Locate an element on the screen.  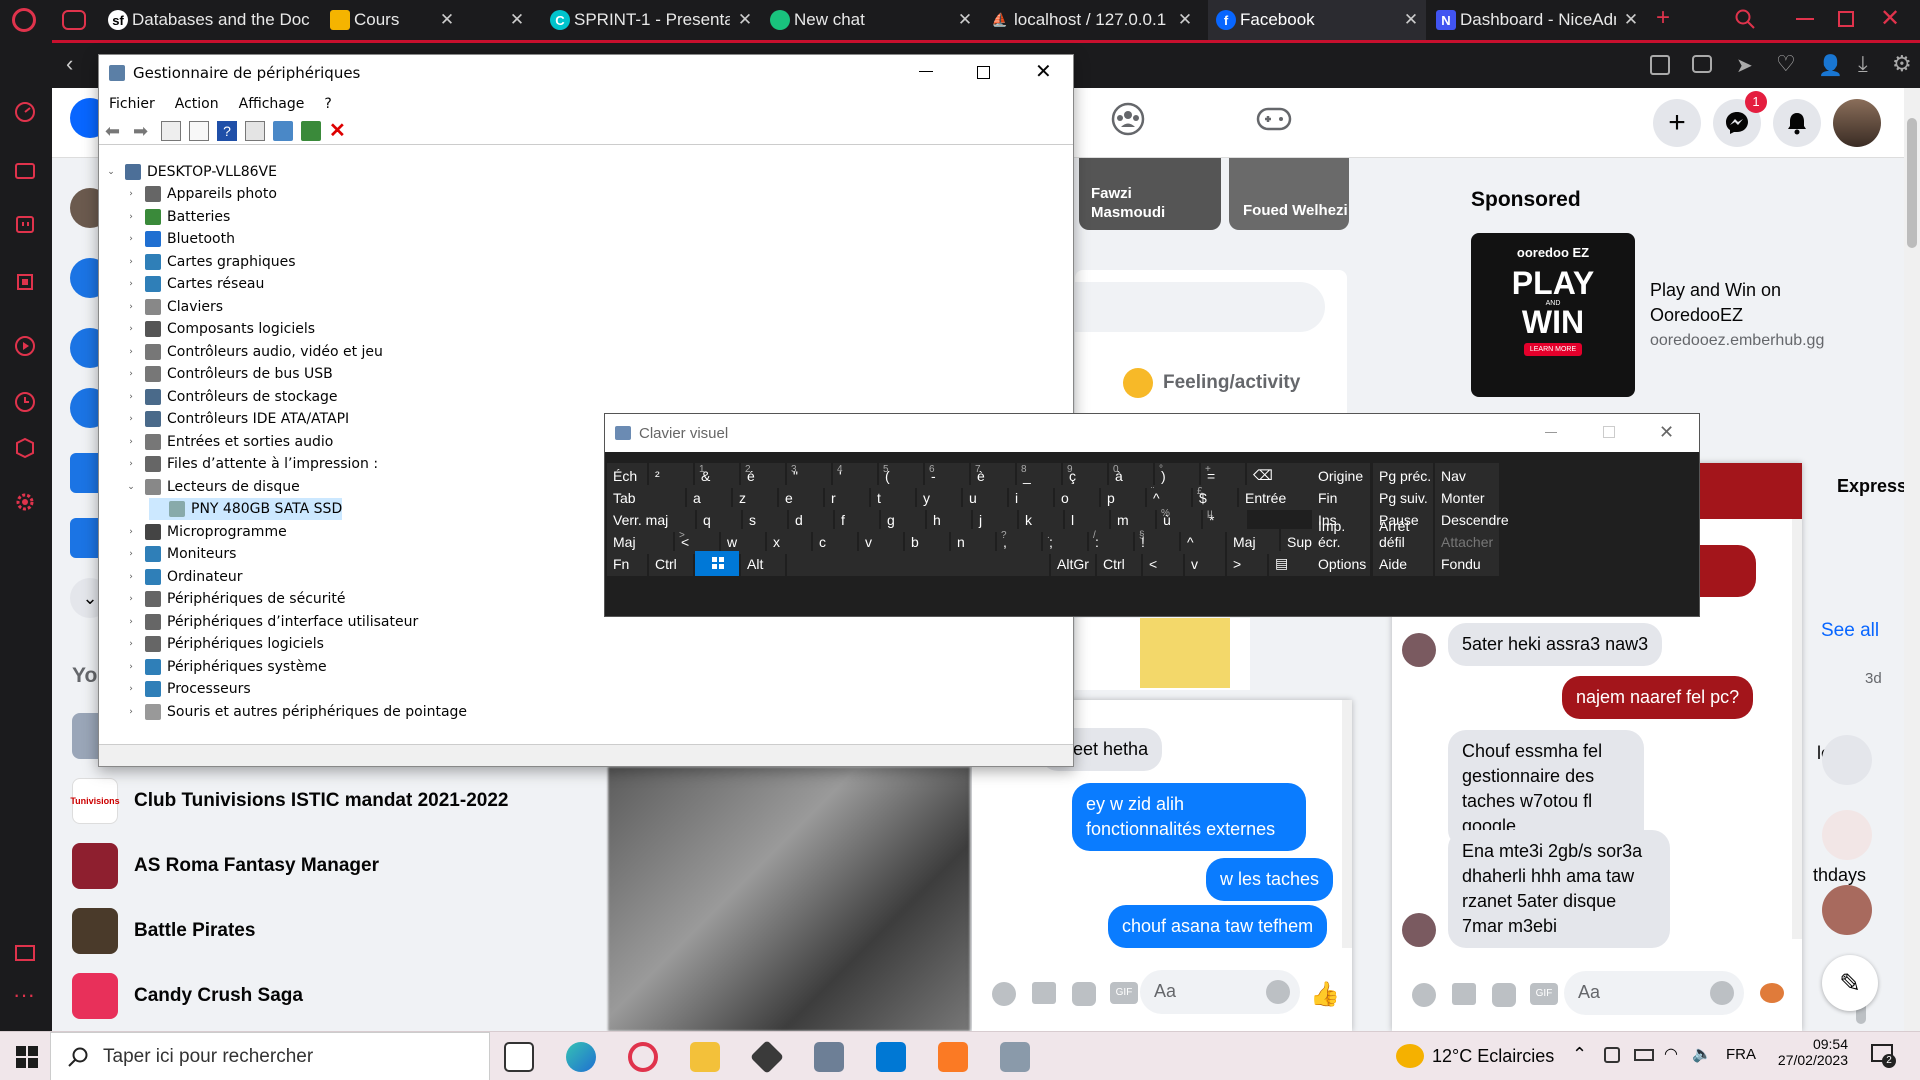
opera-icon is located at coordinates (643, 1057).